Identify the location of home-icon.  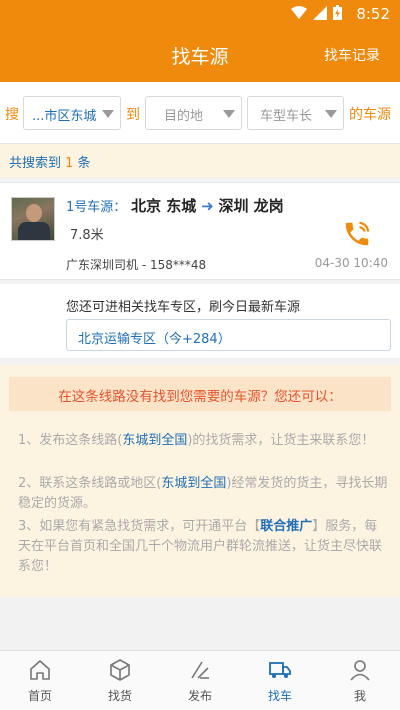
(40, 670).